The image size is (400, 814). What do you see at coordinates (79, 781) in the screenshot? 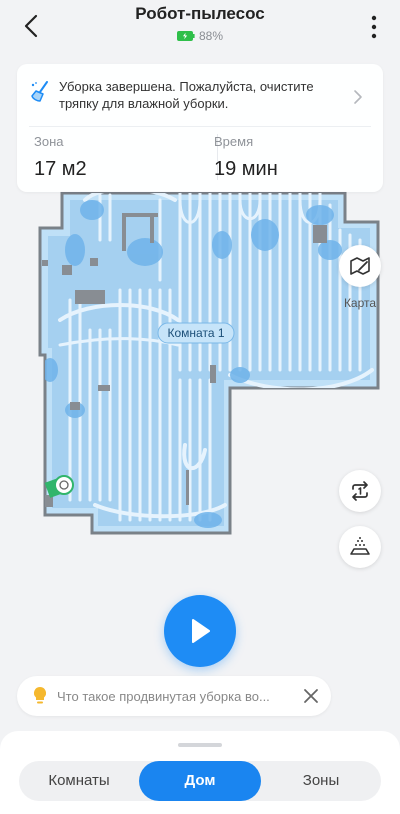
I see `tab-rooms: Комнаты` at bounding box center [79, 781].